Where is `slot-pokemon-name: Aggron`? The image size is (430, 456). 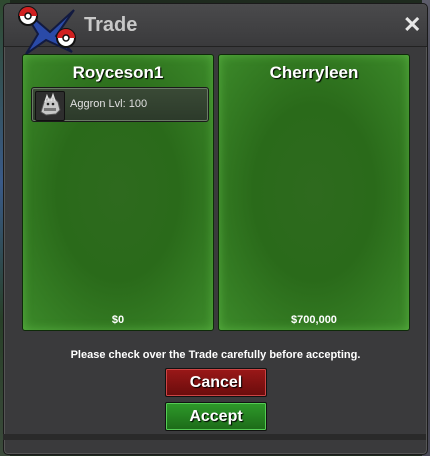
slot-pokemon-name: Aggron is located at coordinates (88, 104).